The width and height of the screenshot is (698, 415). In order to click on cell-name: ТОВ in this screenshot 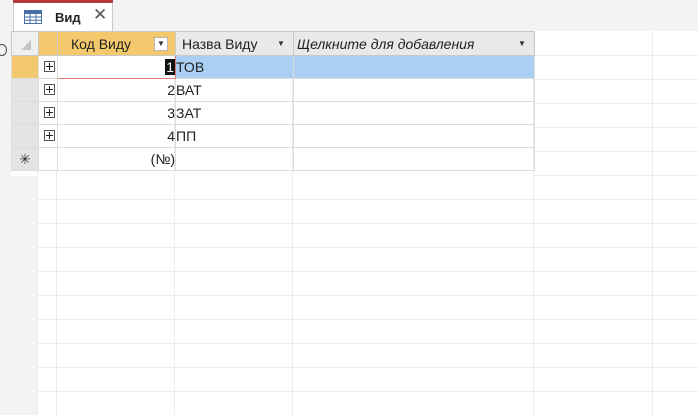, I will do `click(234, 67)`.